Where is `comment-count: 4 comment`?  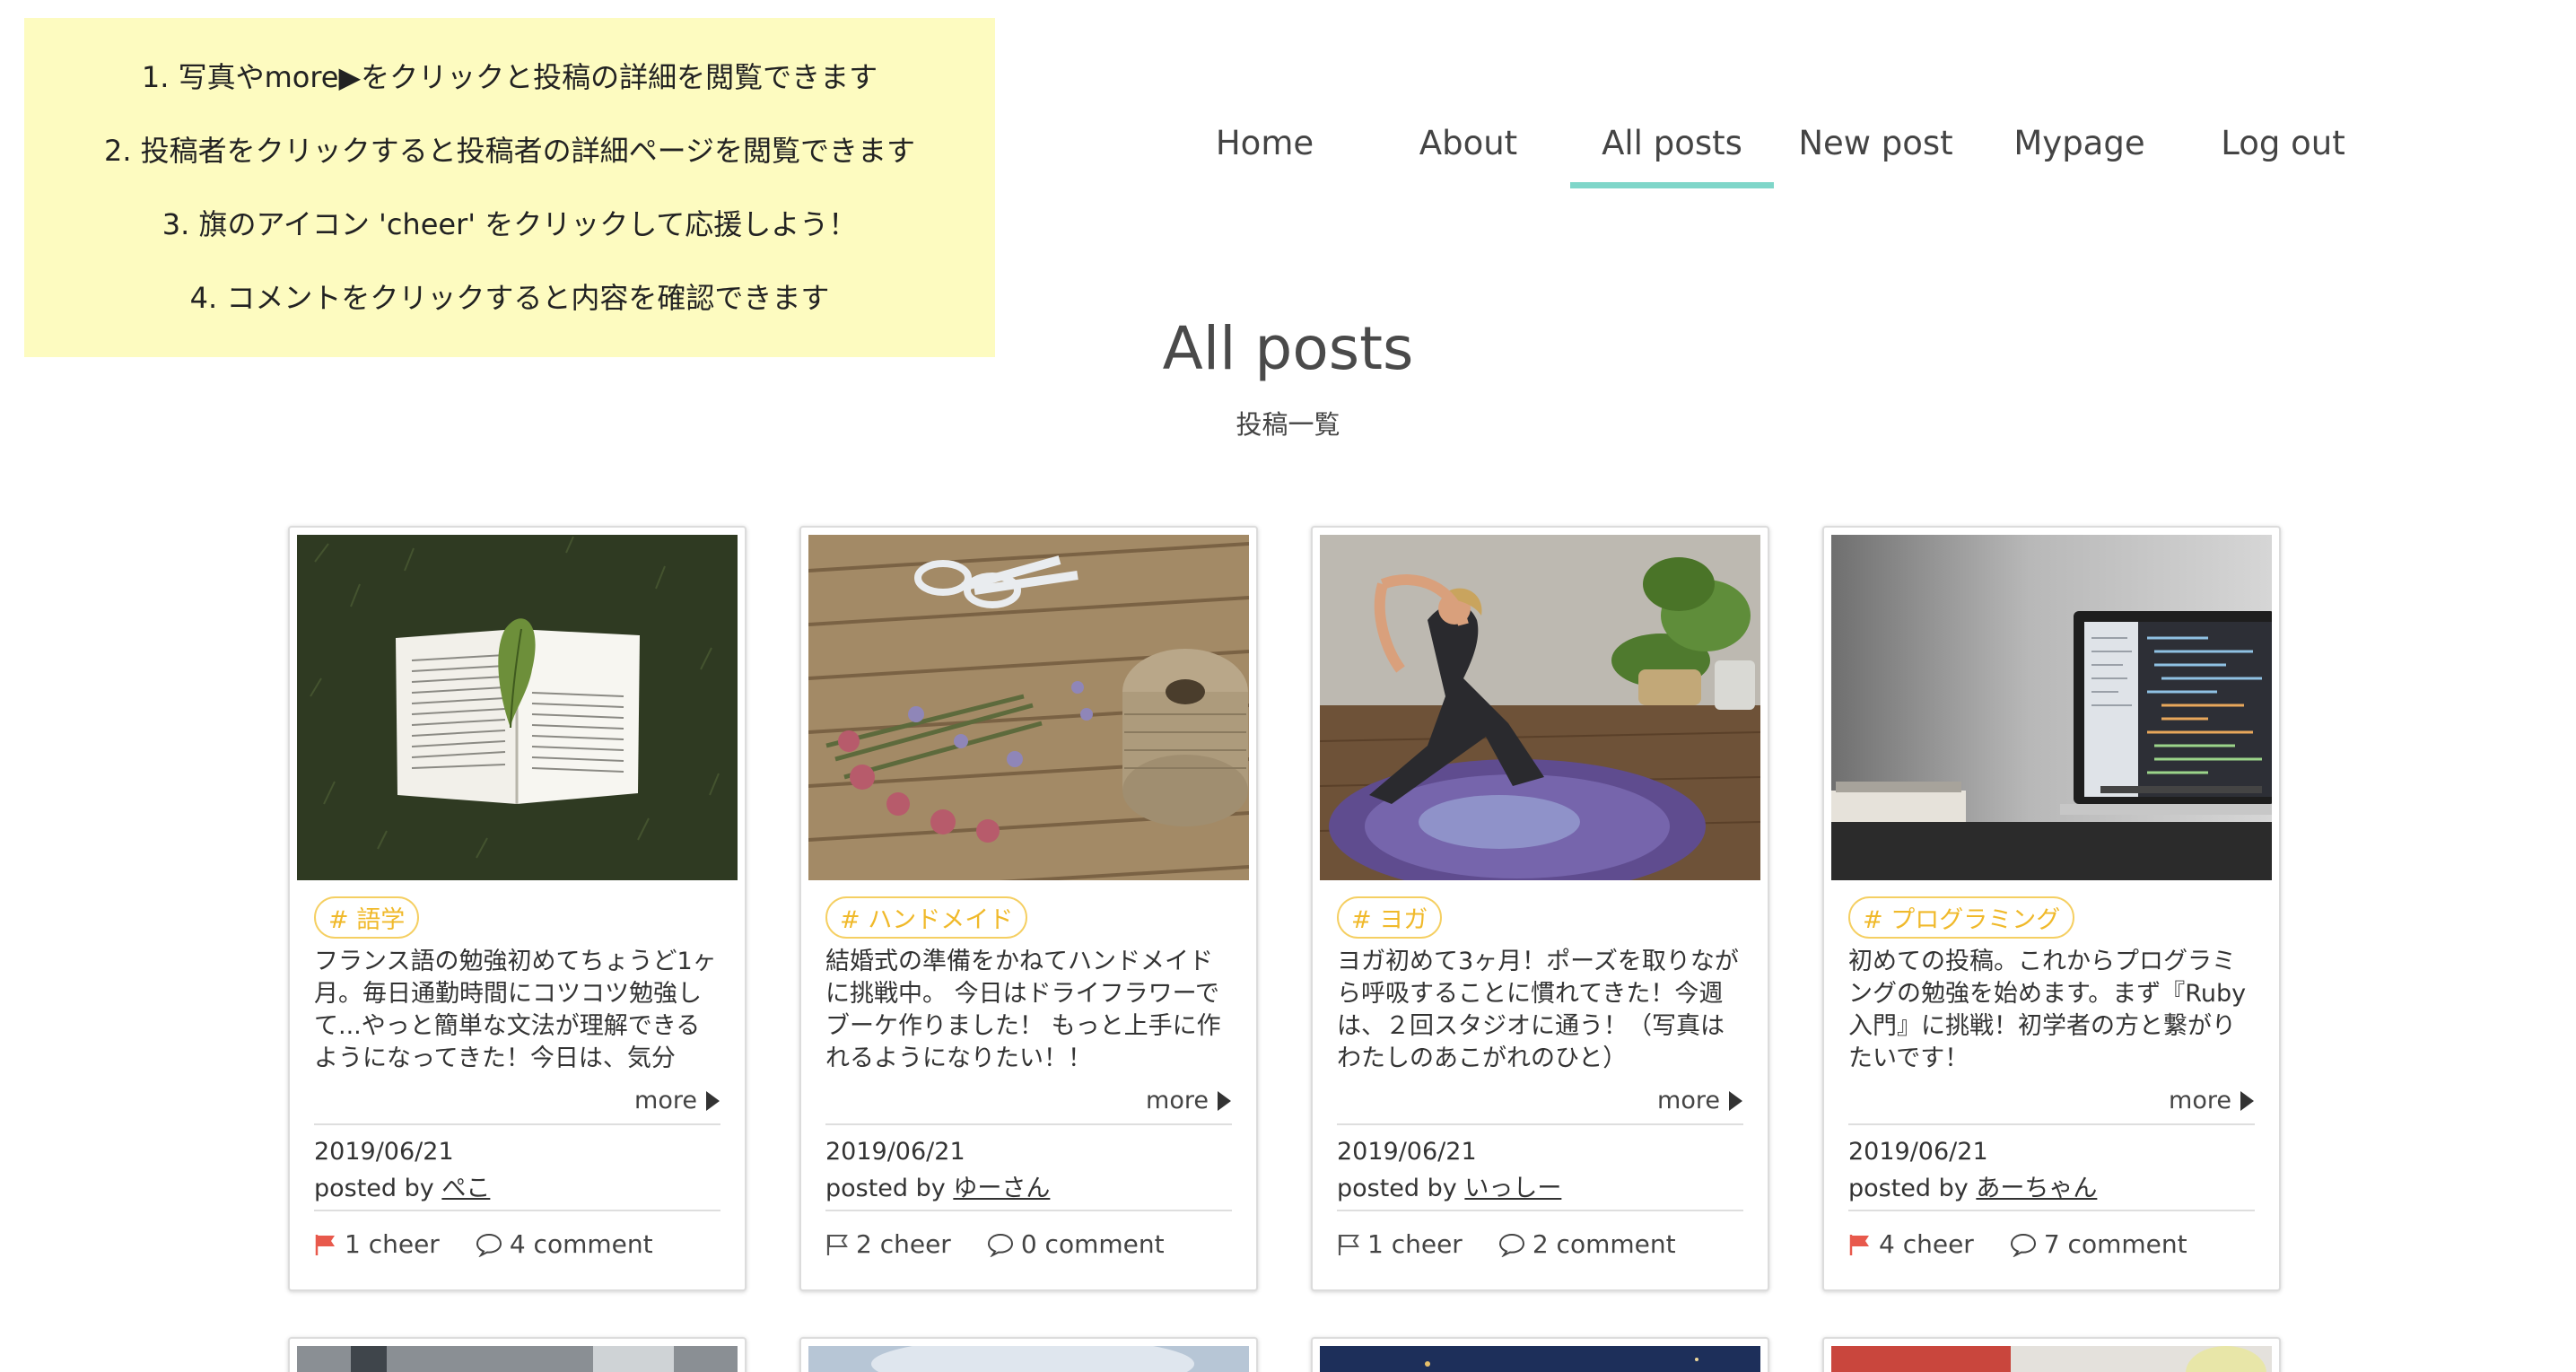 comment-count: 4 comment is located at coordinates (581, 1244).